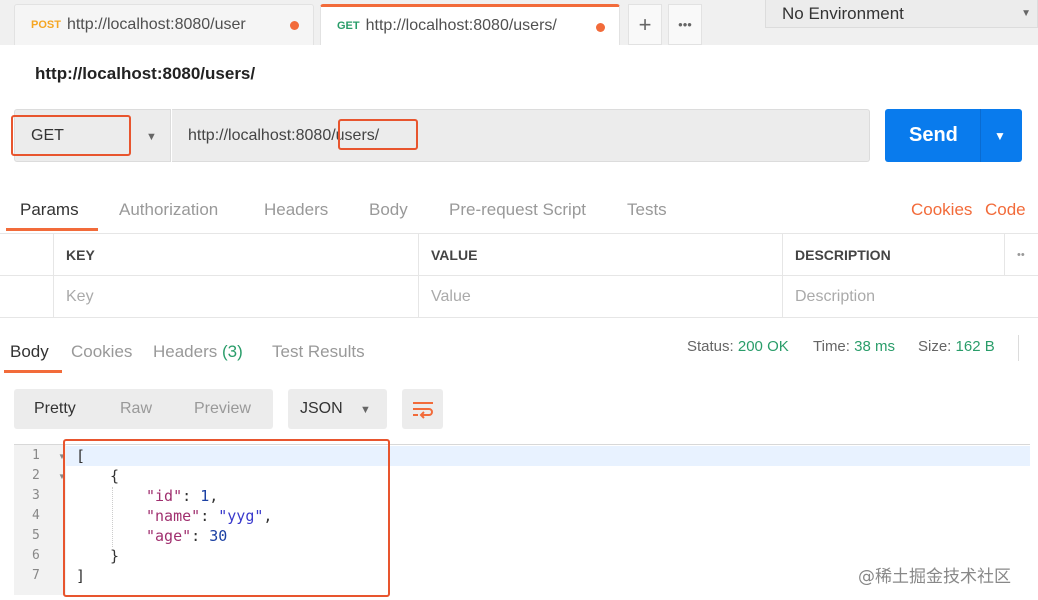 This screenshot has width=1038, height=600. What do you see at coordinates (388, 210) in the screenshot?
I see `tab-body: Body` at bounding box center [388, 210].